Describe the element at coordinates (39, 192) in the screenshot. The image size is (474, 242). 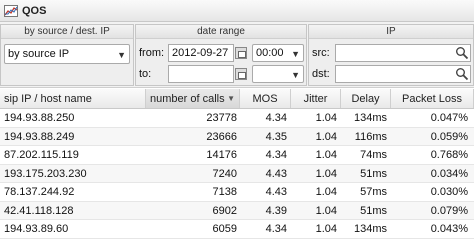
I see `cell-ip: 78.137.244.92` at that location.